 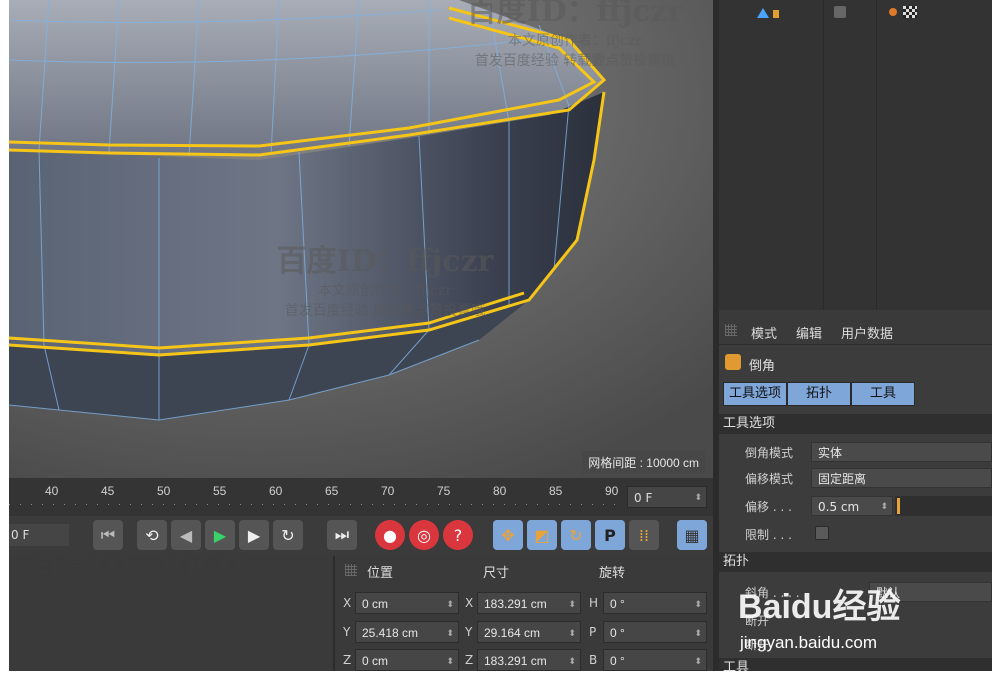 What do you see at coordinates (108, 491) in the screenshot?
I see `tick-label: 45` at bounding box center [108, 491].